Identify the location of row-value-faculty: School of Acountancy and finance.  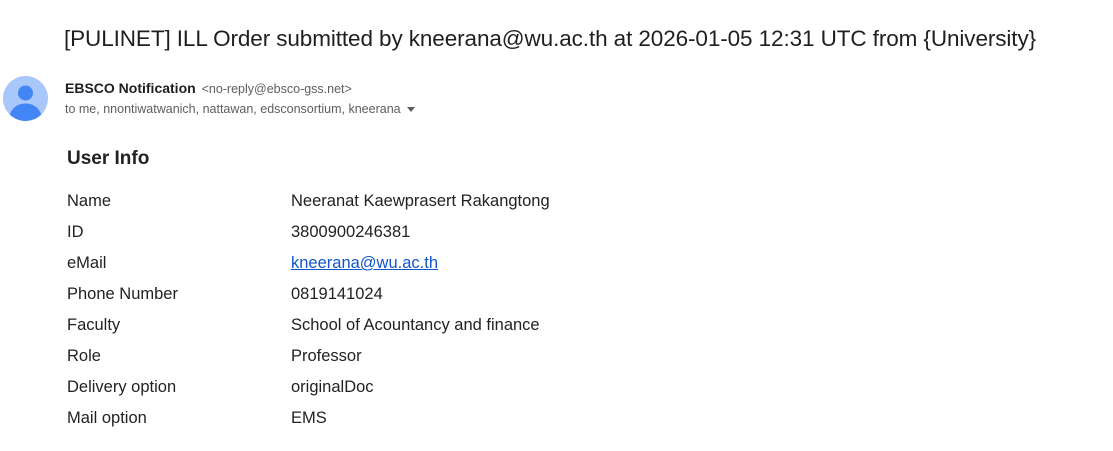
(415, 325).